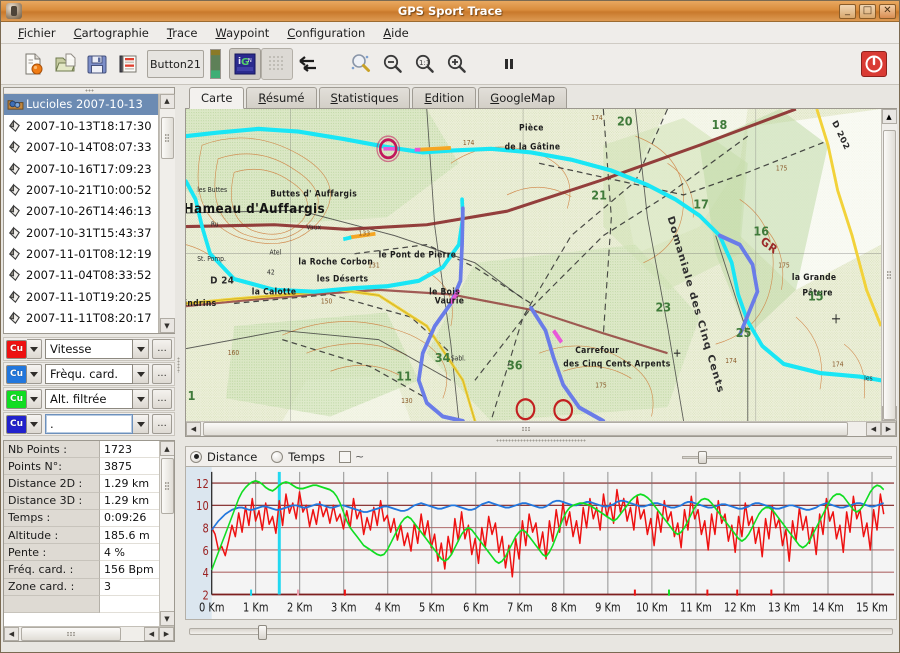  Describe the element at coordinates (89, 424) in the screenshot. I see `curve-value-field: .` at that location.